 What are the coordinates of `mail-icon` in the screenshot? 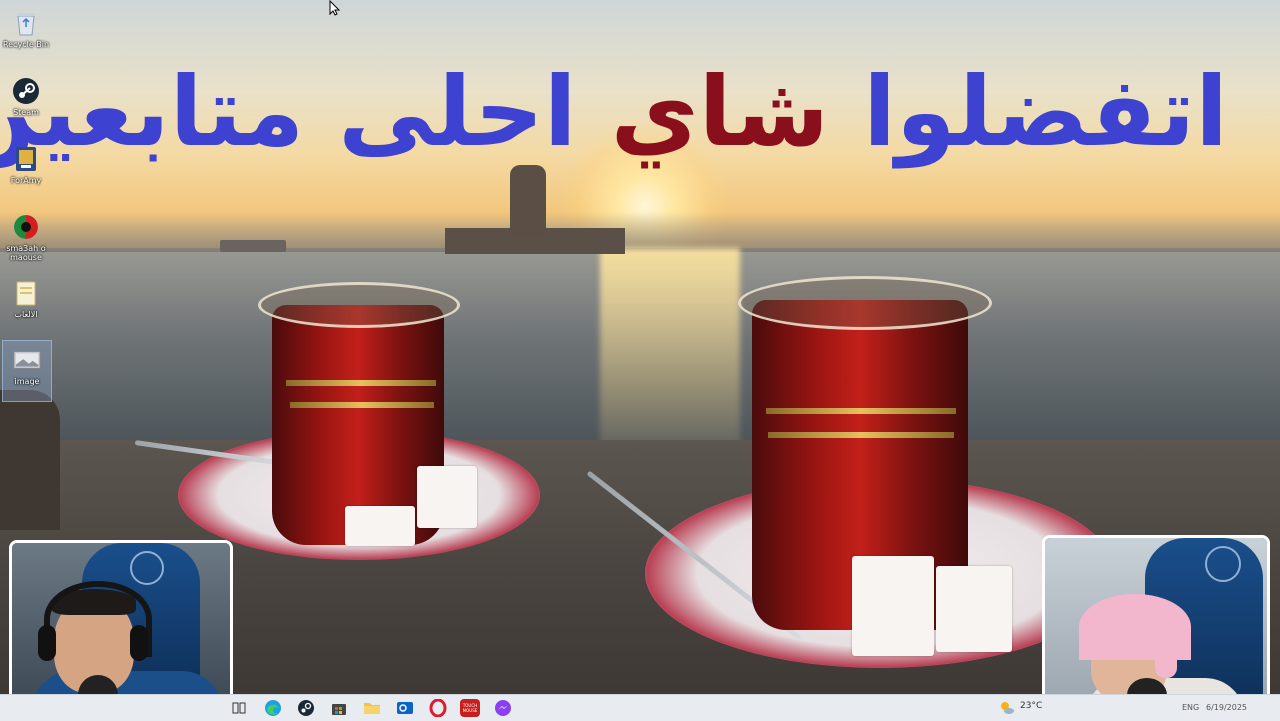 It's located at (405, 708).